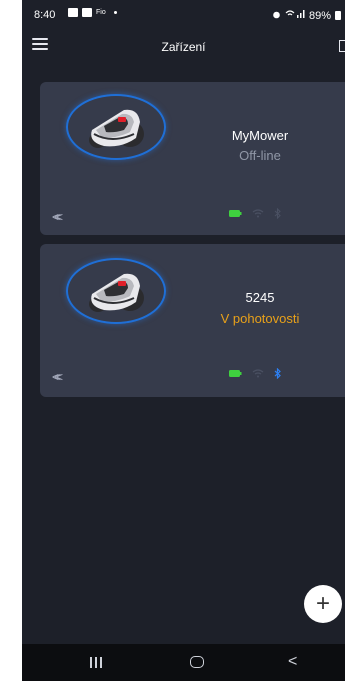 This screenshot has height=681, width=345. What do you see at coordinates (295, 15) in the screenshot?
I see `wifi-signal-icon` at bounding box center [295, 15].